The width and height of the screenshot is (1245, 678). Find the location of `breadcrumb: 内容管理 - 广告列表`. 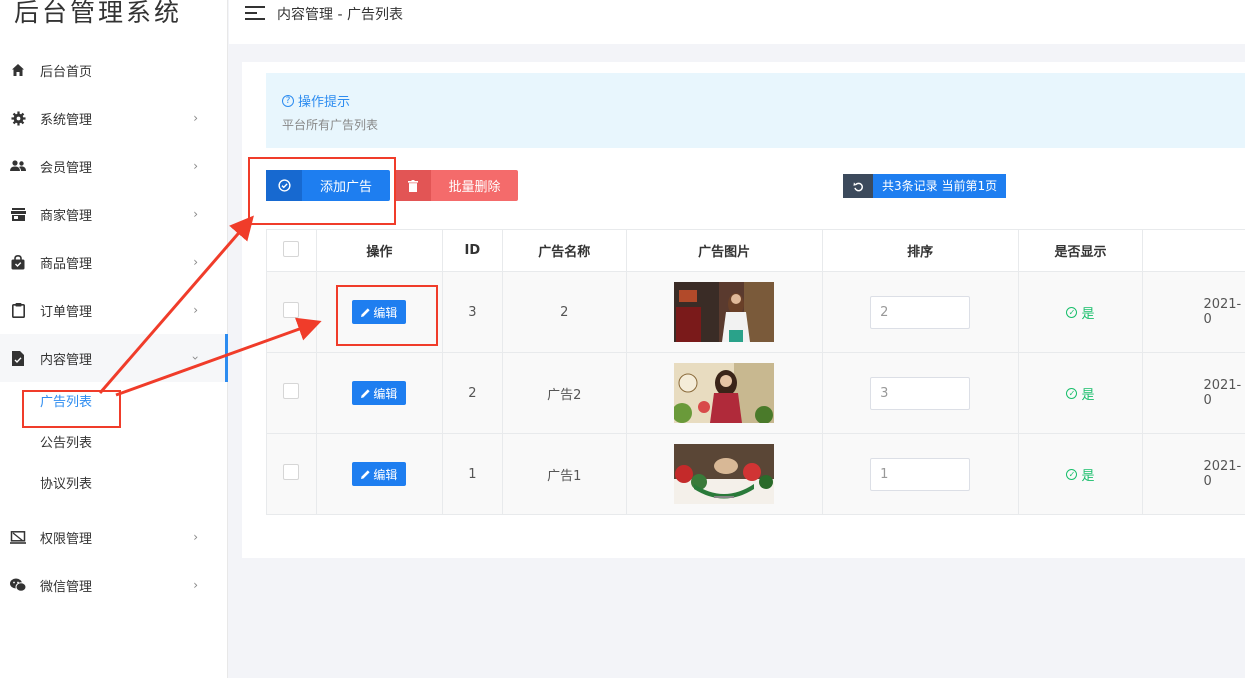

breadcrumb: 内容管理 - 广告列表 is located at coordinates (340, 15).